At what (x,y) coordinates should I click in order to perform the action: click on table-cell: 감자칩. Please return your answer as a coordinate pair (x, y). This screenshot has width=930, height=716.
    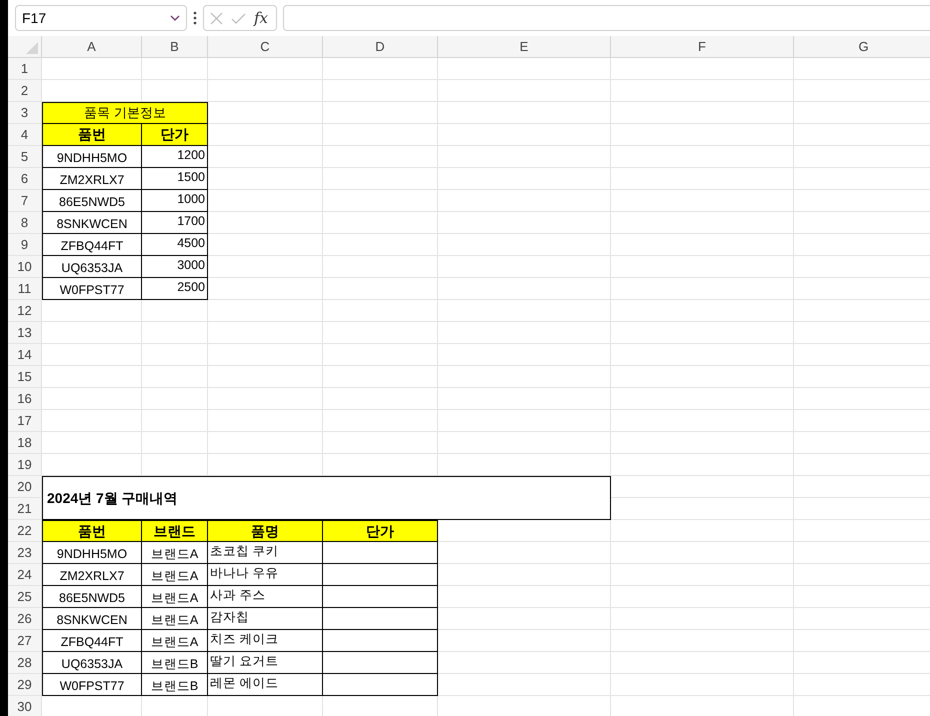
    Looking at the image, I should click on (265, 619).